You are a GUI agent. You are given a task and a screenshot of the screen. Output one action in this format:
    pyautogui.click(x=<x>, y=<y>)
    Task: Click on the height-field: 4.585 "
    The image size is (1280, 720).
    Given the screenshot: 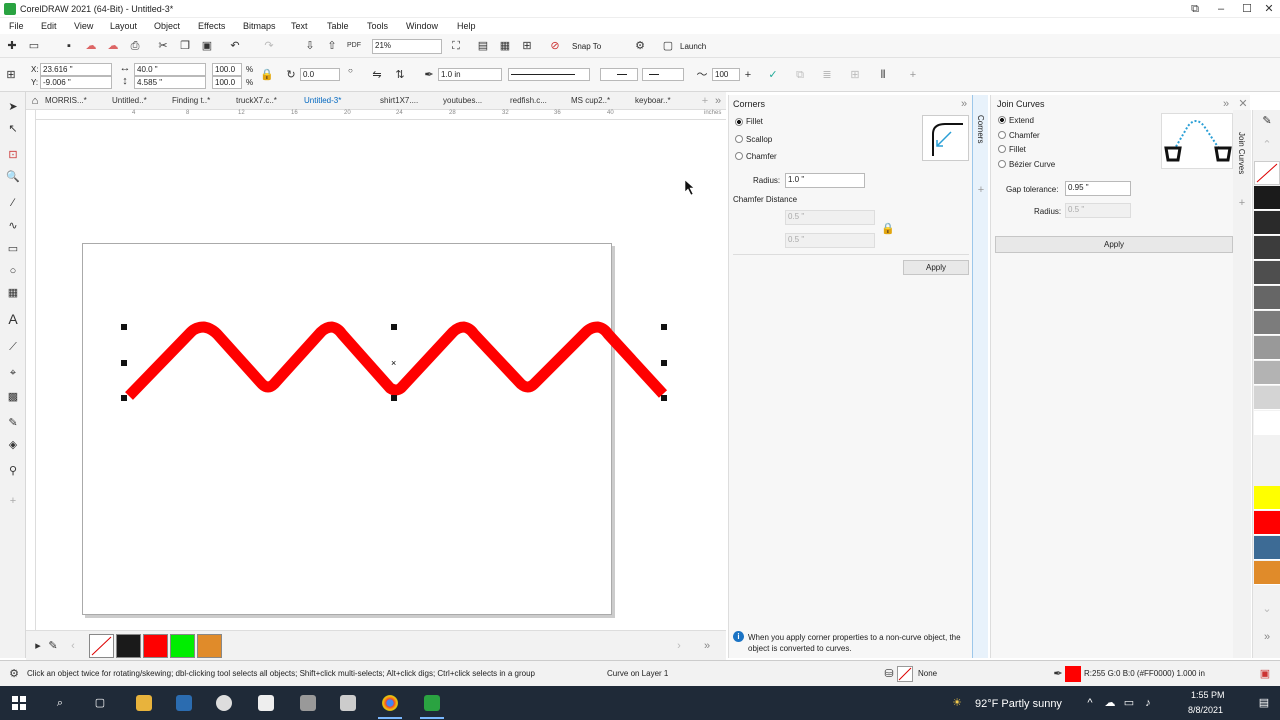 What is the action you would take?
    pyautogui.click(x=170, y=82)
    